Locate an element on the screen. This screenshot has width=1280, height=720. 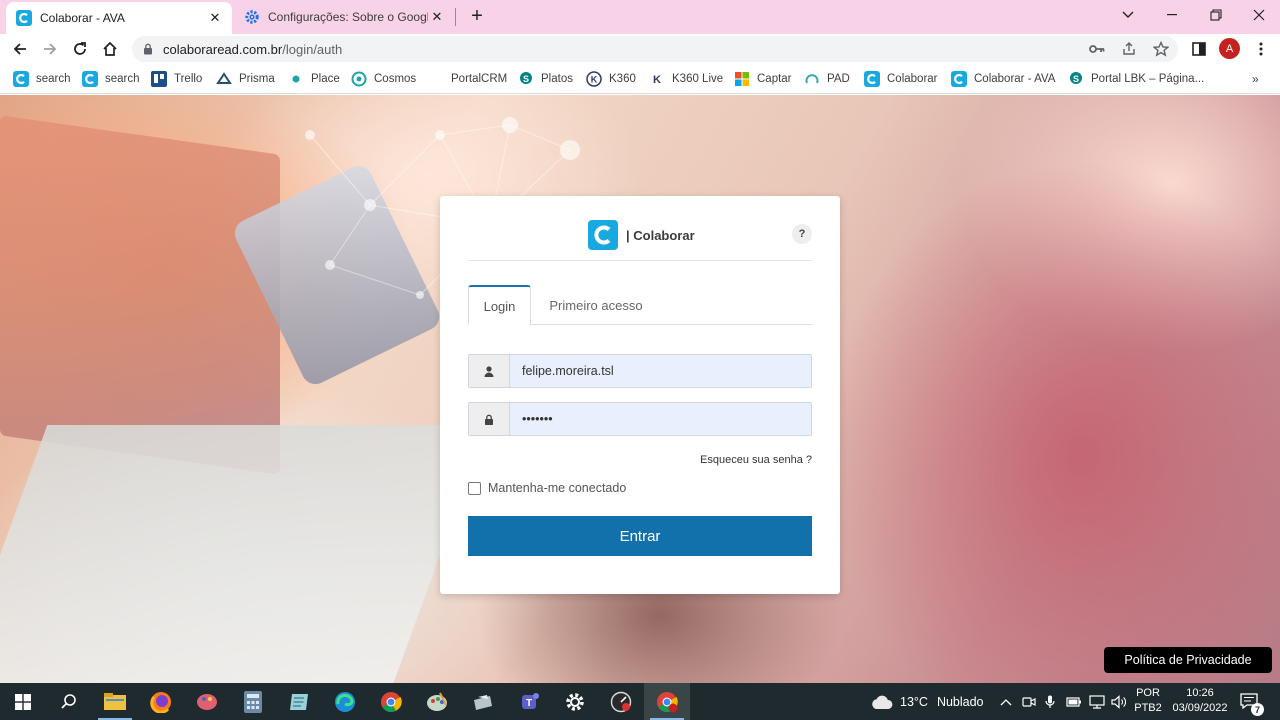
forward-arrow-icon is located at coordinates (50, 49).